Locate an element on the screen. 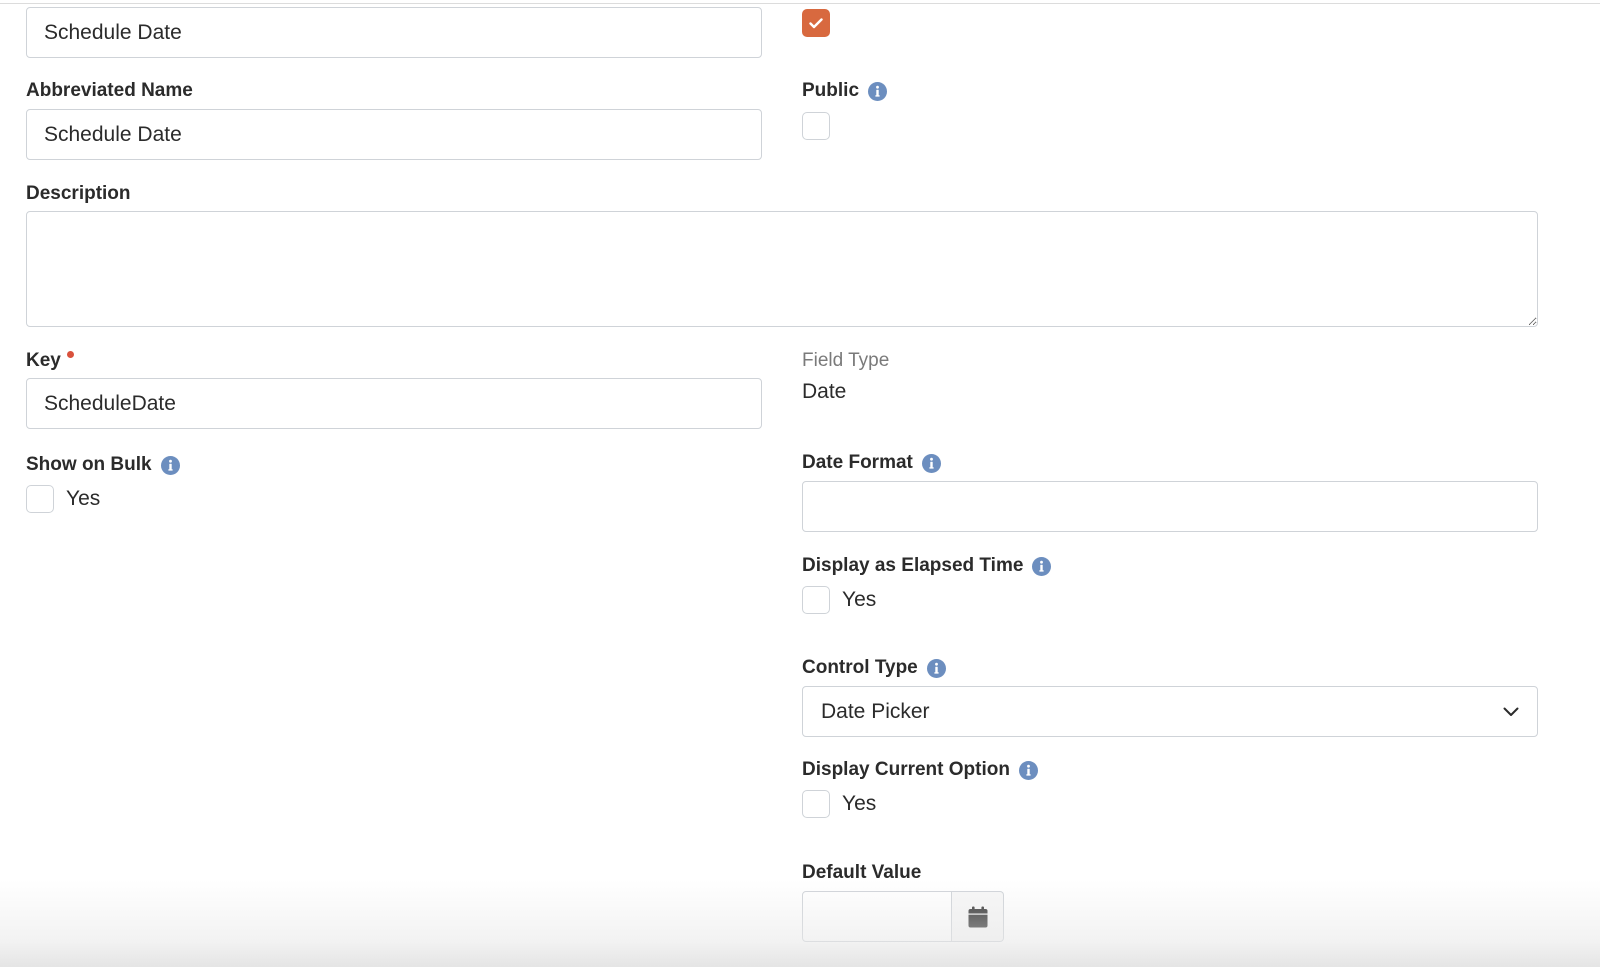  default-value-date-group is located at coordinates (903, 916).